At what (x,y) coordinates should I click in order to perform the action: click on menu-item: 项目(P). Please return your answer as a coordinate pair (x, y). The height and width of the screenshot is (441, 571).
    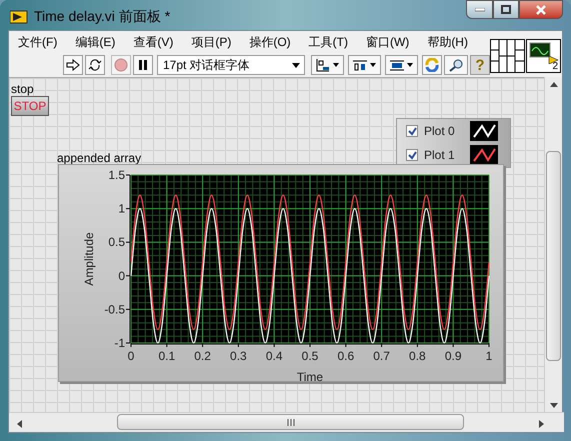
    Looking at the image, I should click on (211, 42).